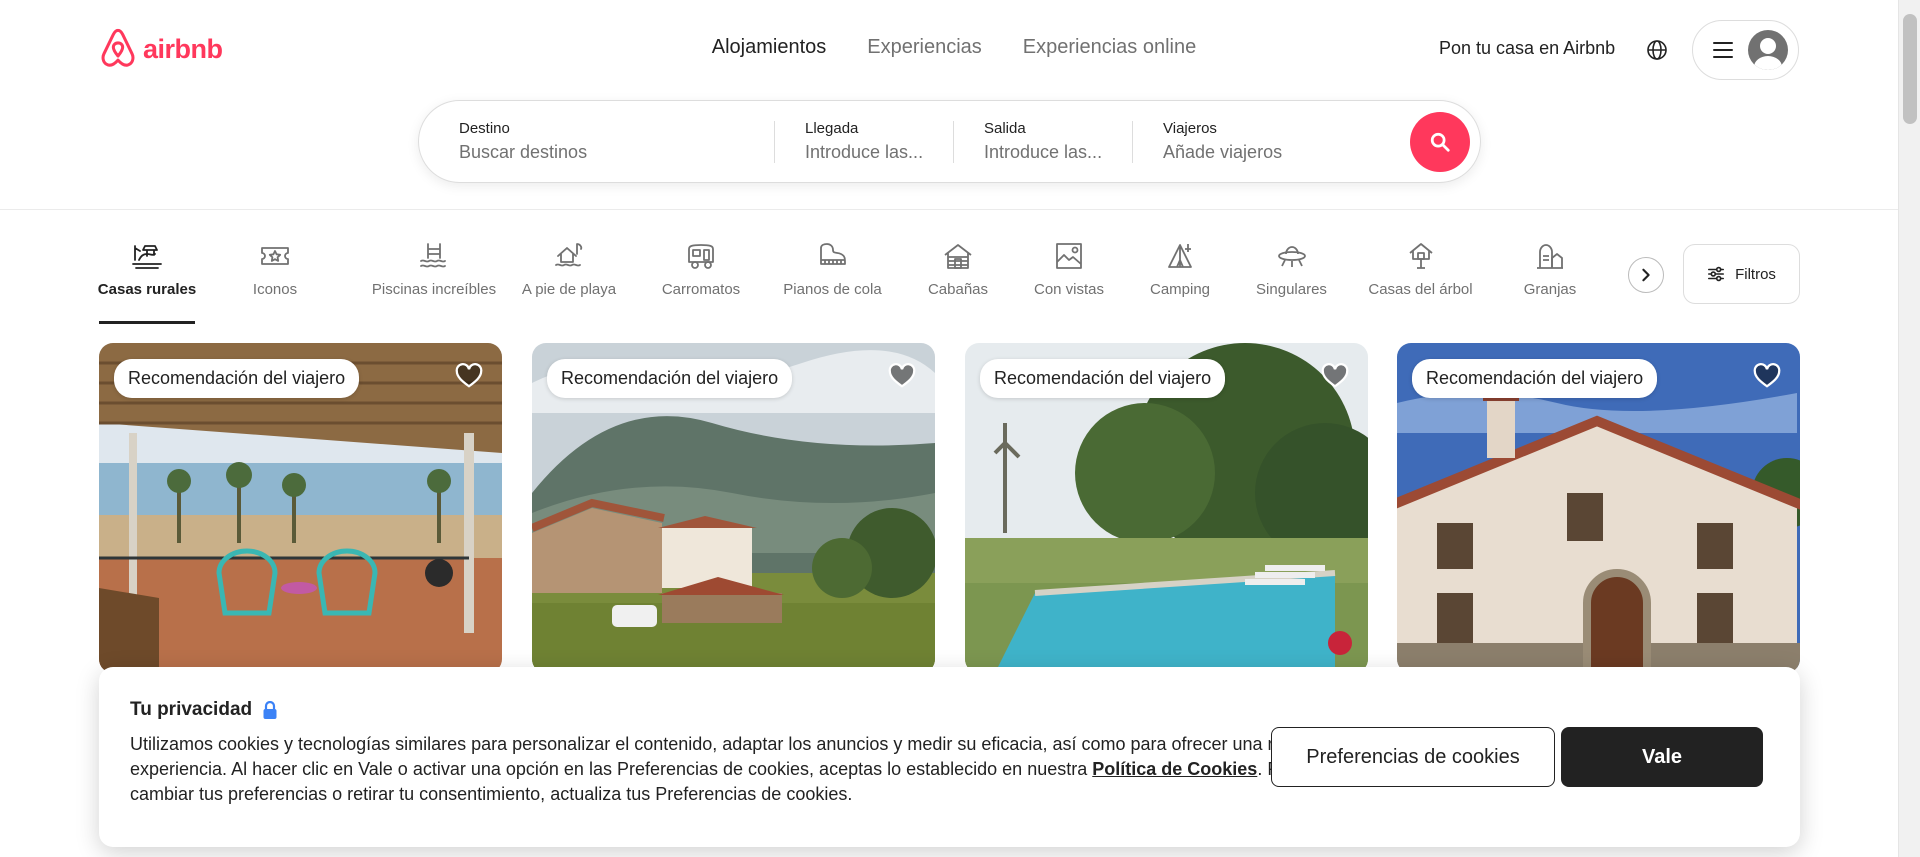  I want to click on category-camping: Camping, so click(1180, 282).